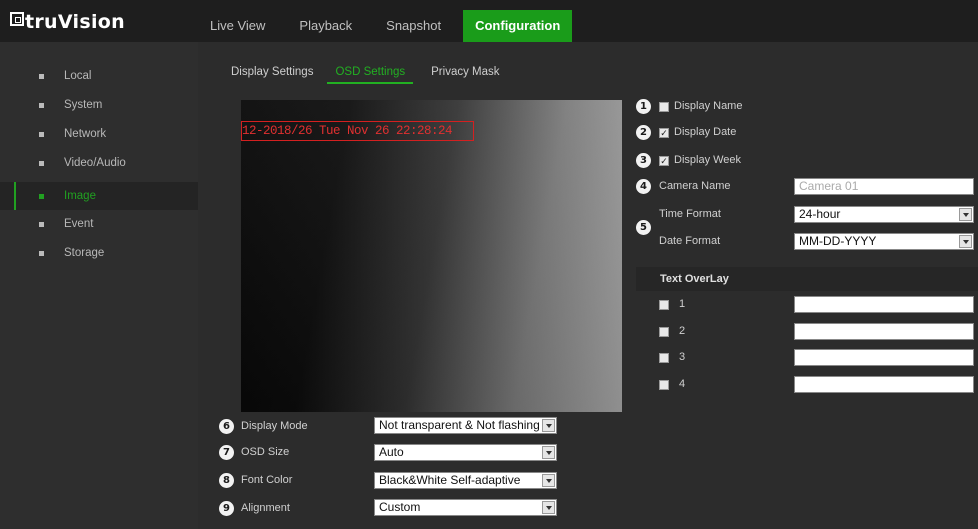 This screenshot has height=529, width=978. Describe the element at coordinates (690, 214) in the screenshot. I see `time-format-label: Time Format` at that location.